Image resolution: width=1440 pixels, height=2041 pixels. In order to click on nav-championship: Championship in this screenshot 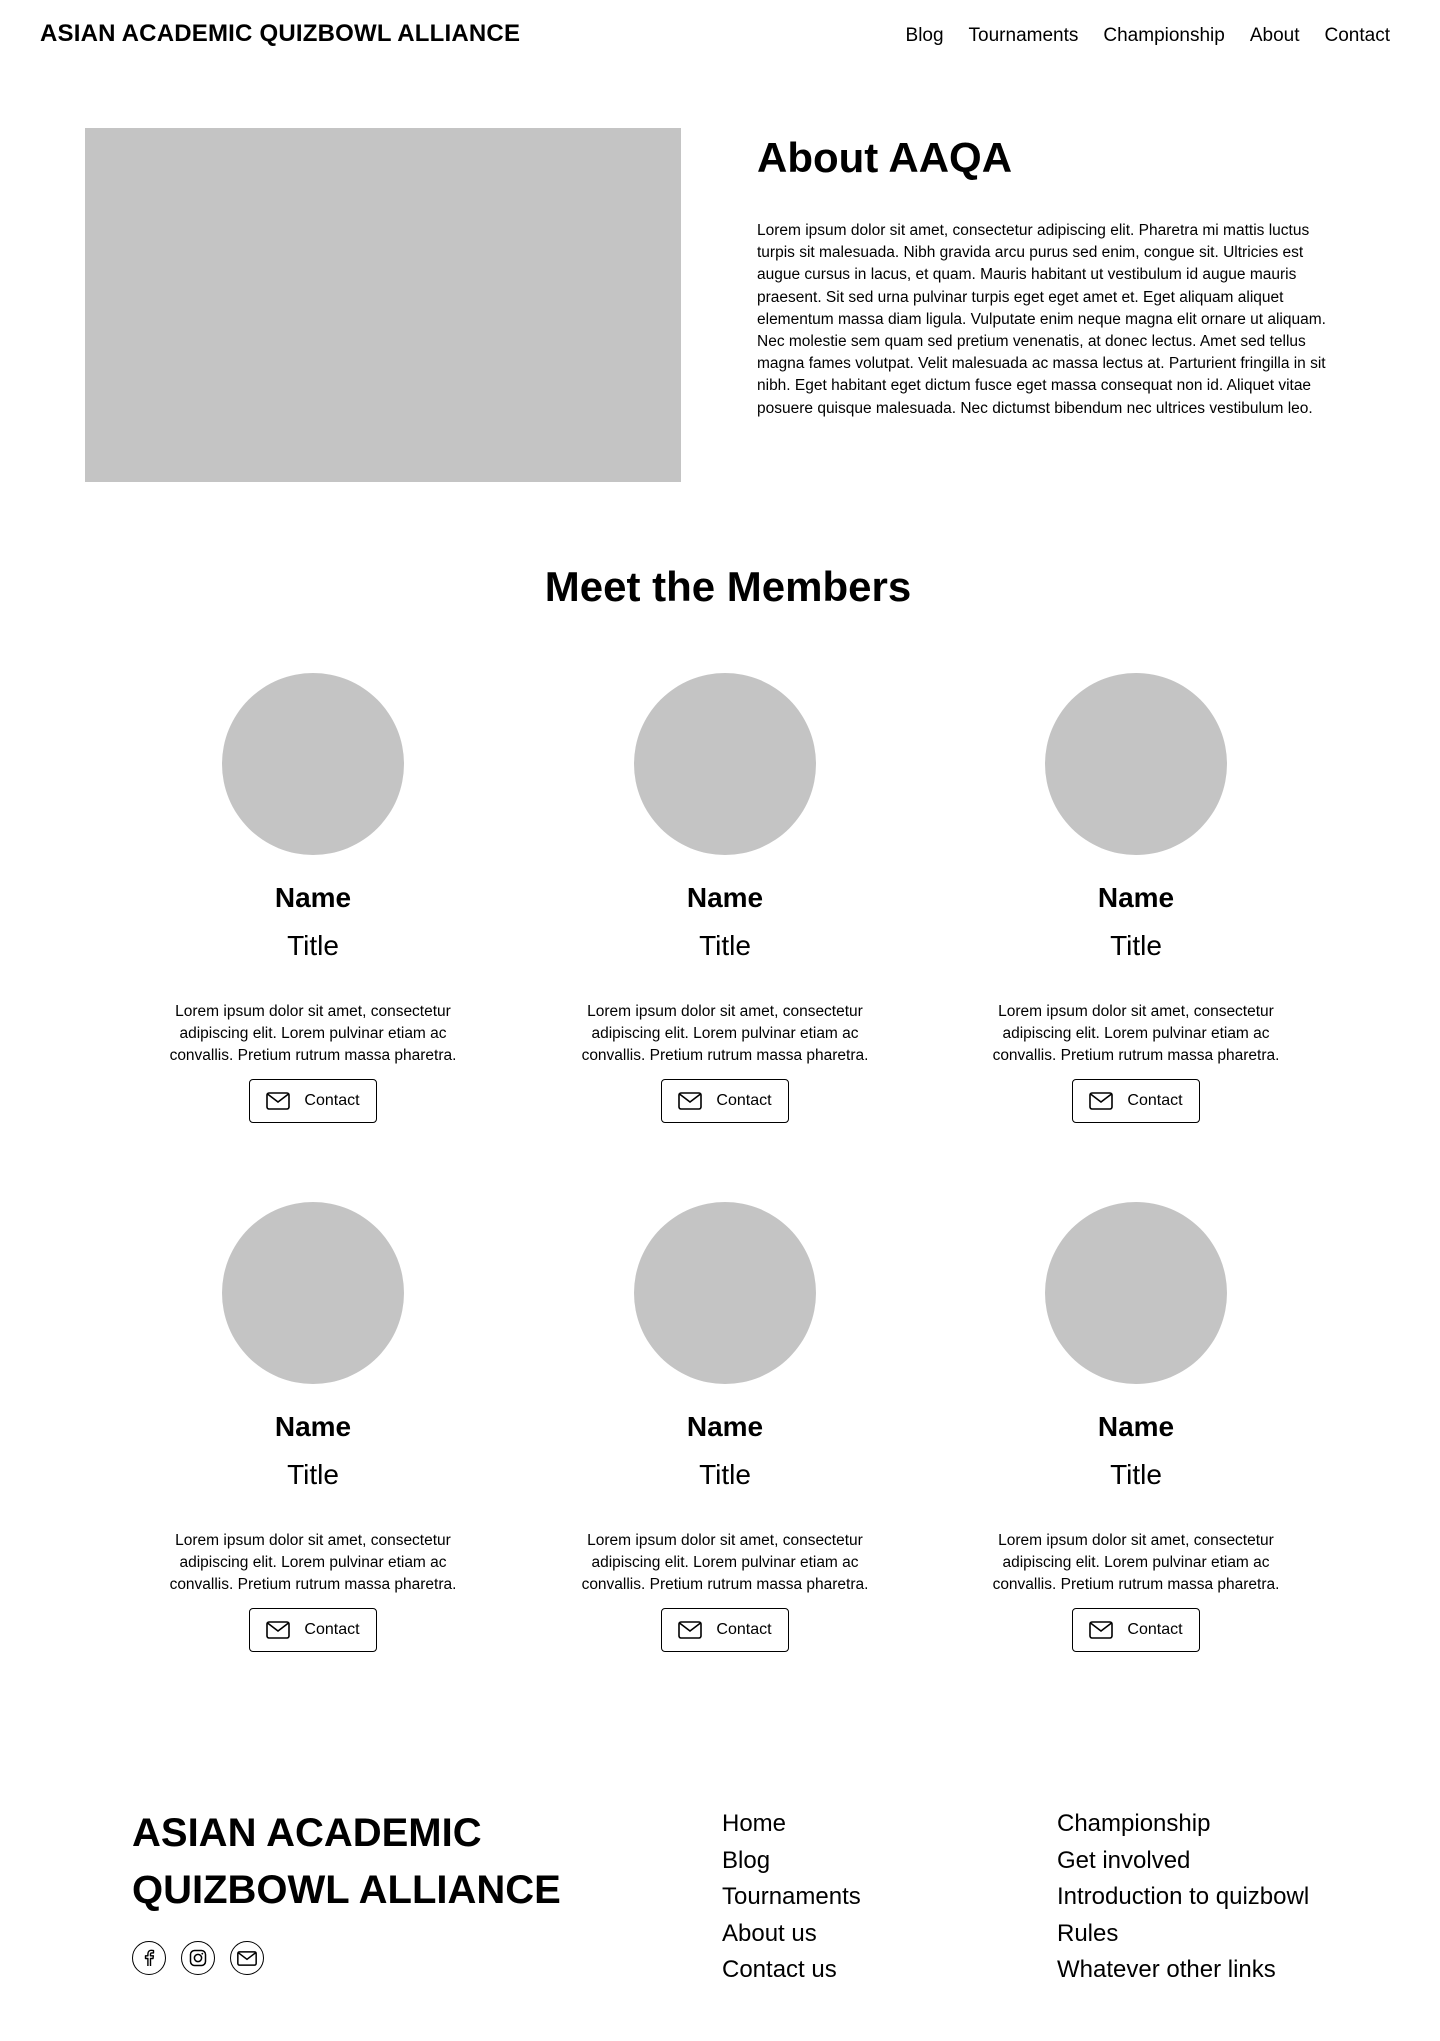, I will do `click(1163, 36)`.